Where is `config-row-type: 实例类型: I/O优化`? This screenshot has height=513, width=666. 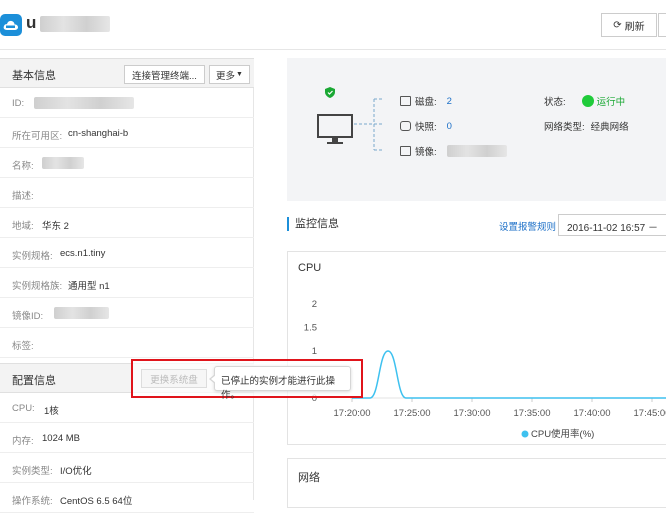 config-row-type: 实例类型: I/O优化 is located at coordinates (127, 468).